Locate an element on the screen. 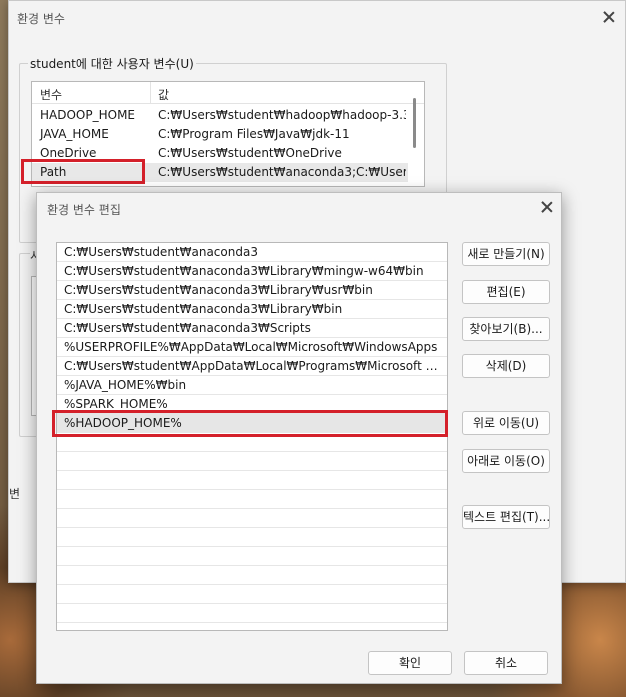 This screenshot has width=626, height=697. column-header-value: 값 is located at coordinates (163, 94).